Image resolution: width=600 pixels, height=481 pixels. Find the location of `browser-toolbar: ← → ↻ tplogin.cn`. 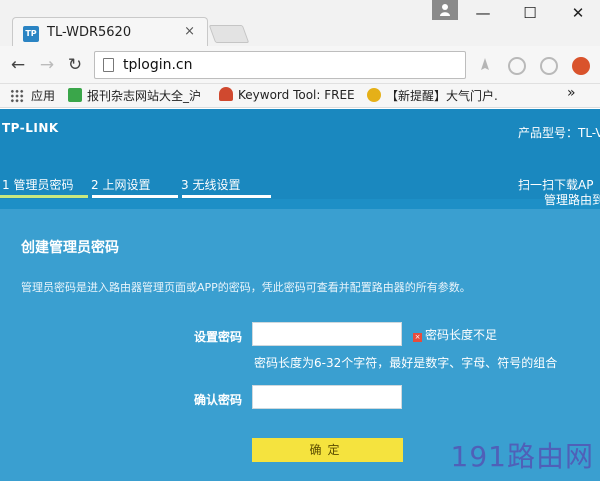

browser-toolbar: ← → ↻ tplogin.cn is located at coordinates (300, 65).